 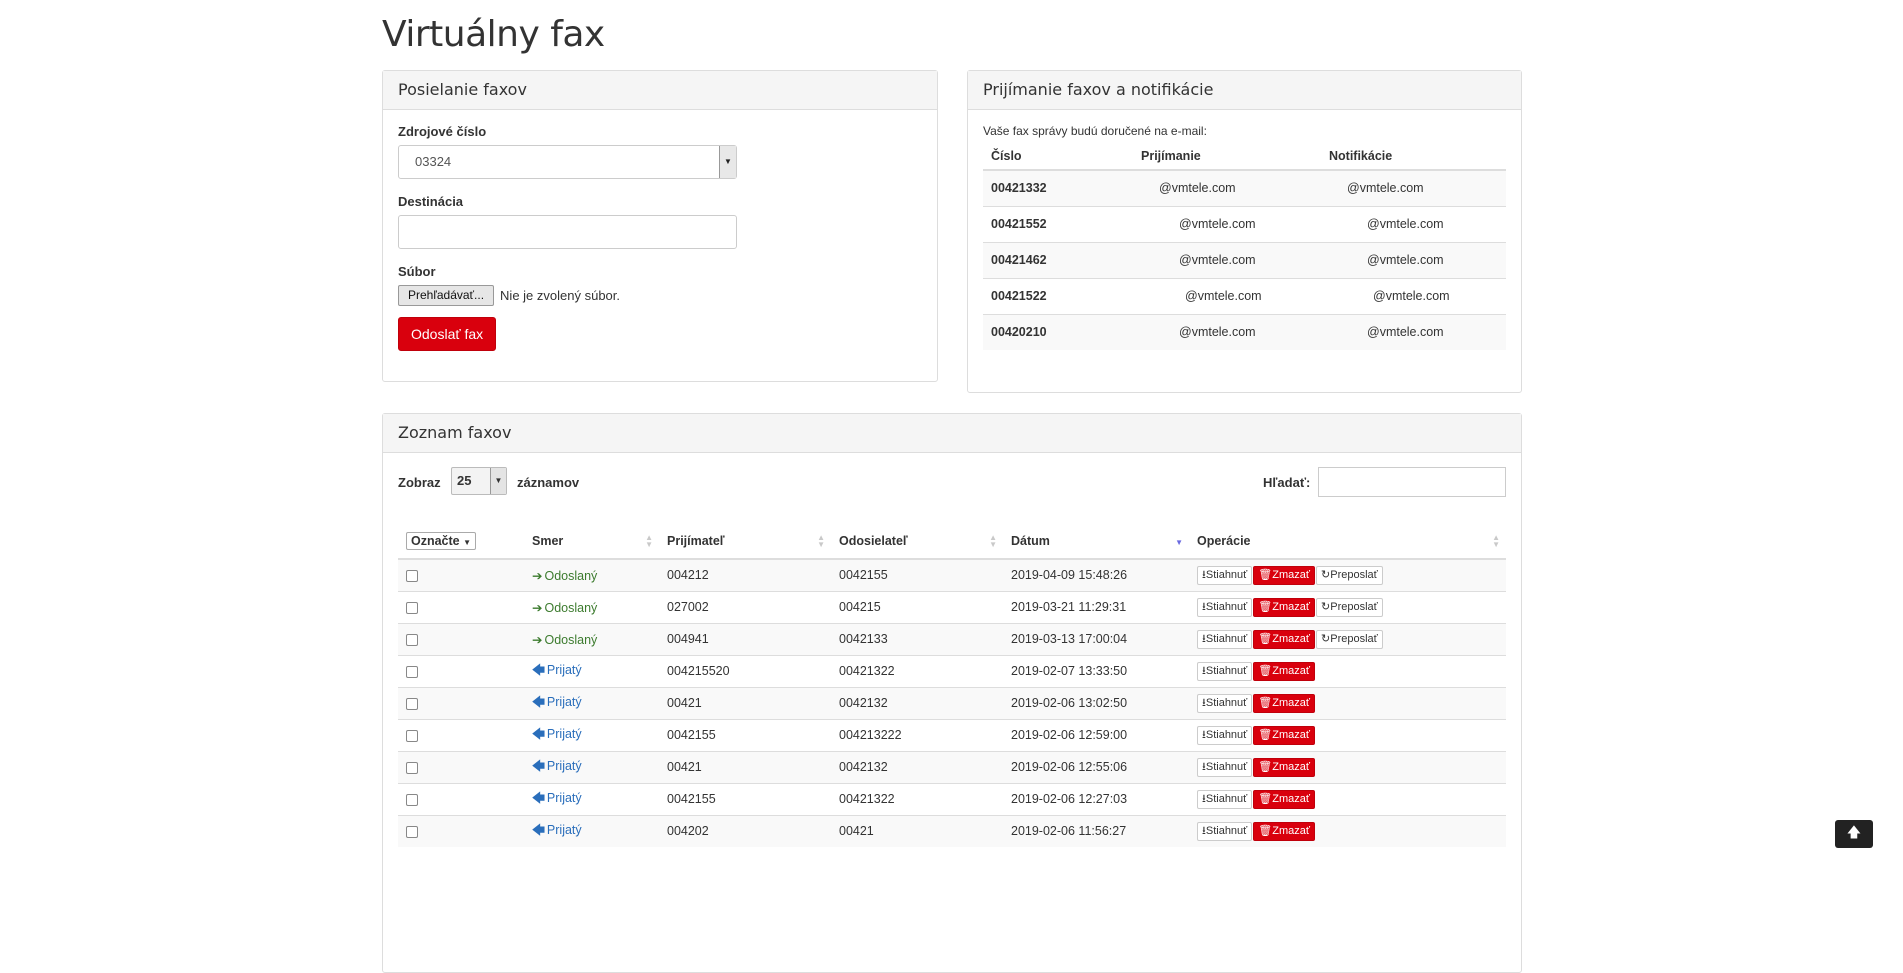 I want to click on send-fax-button: Odoslať fax, so click(x=447, y=334).